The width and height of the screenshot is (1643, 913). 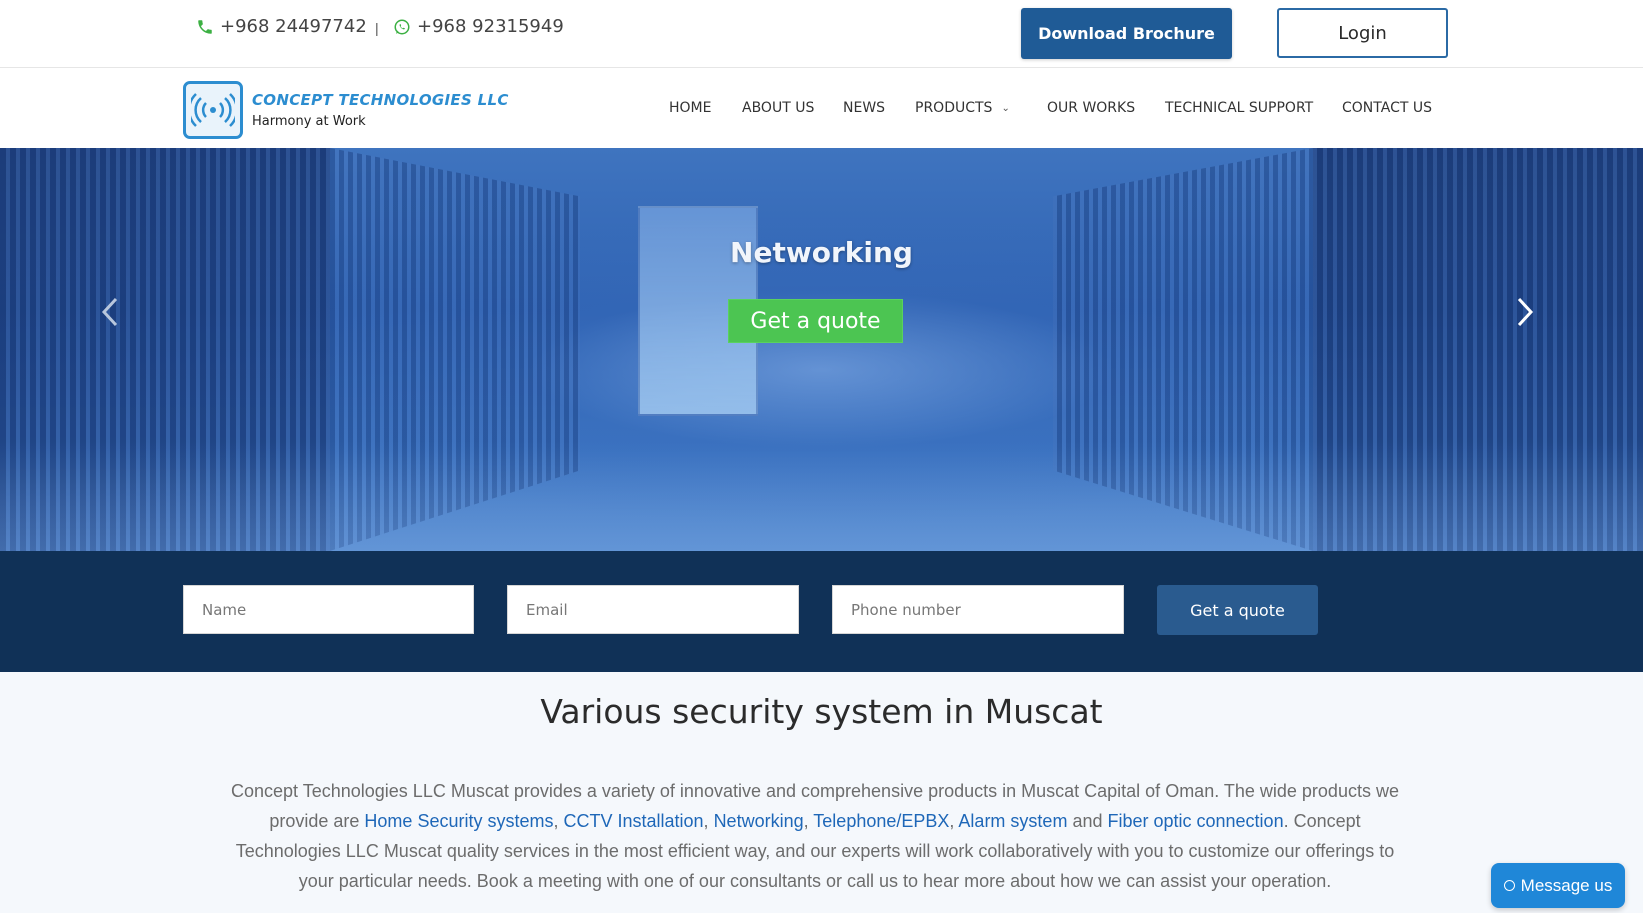 What do you see at coordinates (759, 821) in the screenshot?
I see `link-networking: Networking` at bounding box center [759, 821].